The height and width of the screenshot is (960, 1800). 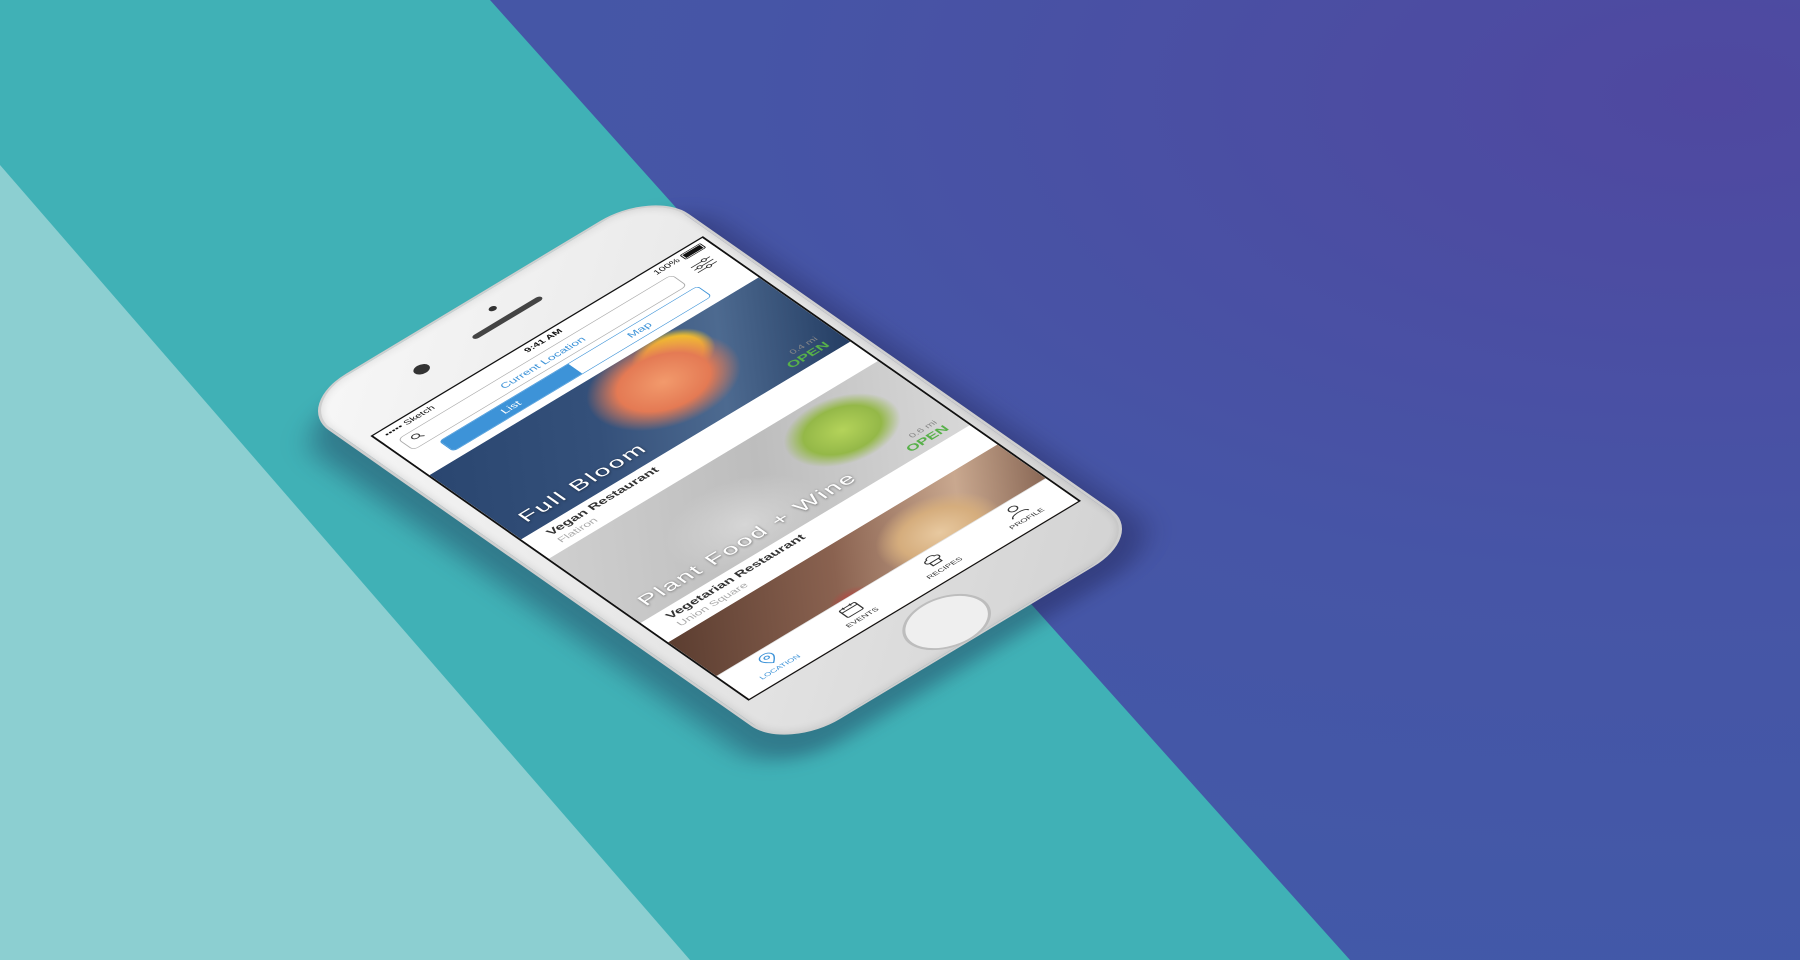 What do you see at coordinates (493, 308) in the screenshot?
I see `proximity-sensor` at bounding box center [493, 308].